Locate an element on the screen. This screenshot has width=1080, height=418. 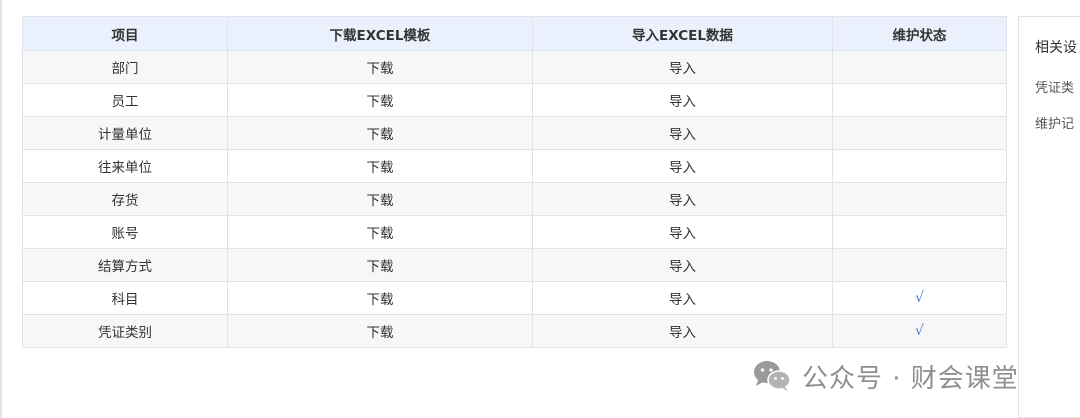
table-row: 存货 下载 导入 is located at coordinates (514, 199).